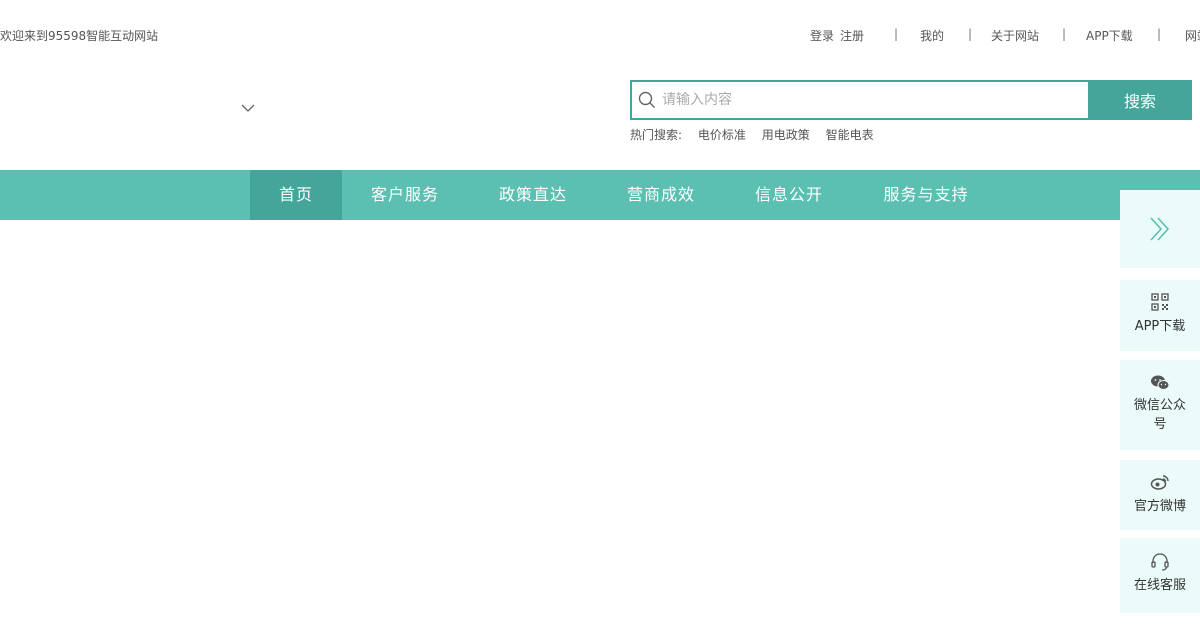 Image resolution: width=1200 pixels, height=630 pixels. What do you see at coordinates (1160, 562) in the screenshot?
I see `headset-icon` at bounding box center [1160, 562].